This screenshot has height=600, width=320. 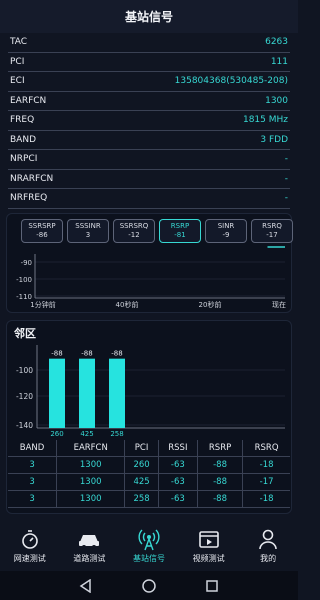 I want to click on nav-item-stopwatch: 网速测试, so click(x=30, y=545).